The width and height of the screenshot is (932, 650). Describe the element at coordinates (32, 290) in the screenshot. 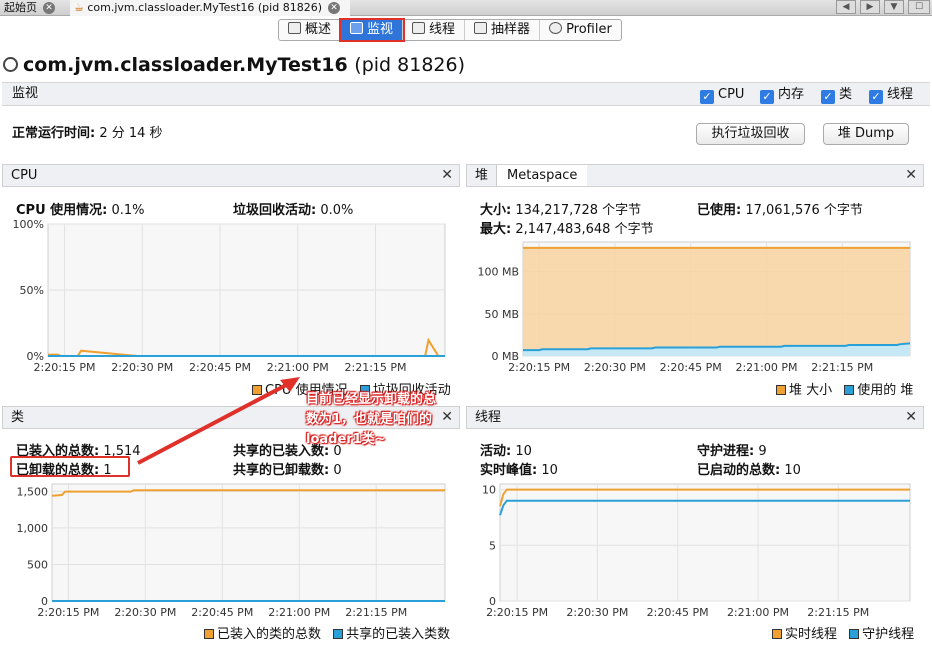

I see `y-tick-label: 50%` at that location.